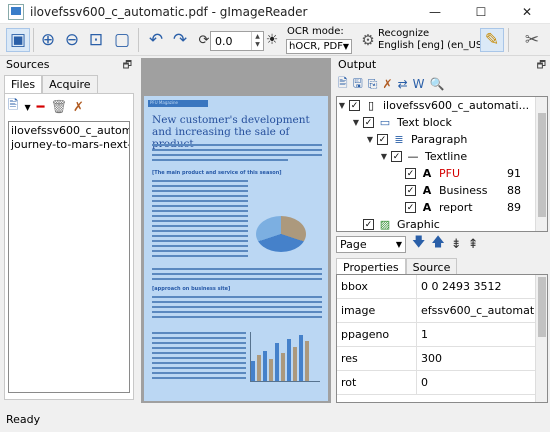  What do you see at coordinates (373, 84) in the screenshot?
I see `export-icon: ⎘` at bounding box center [373, 84].